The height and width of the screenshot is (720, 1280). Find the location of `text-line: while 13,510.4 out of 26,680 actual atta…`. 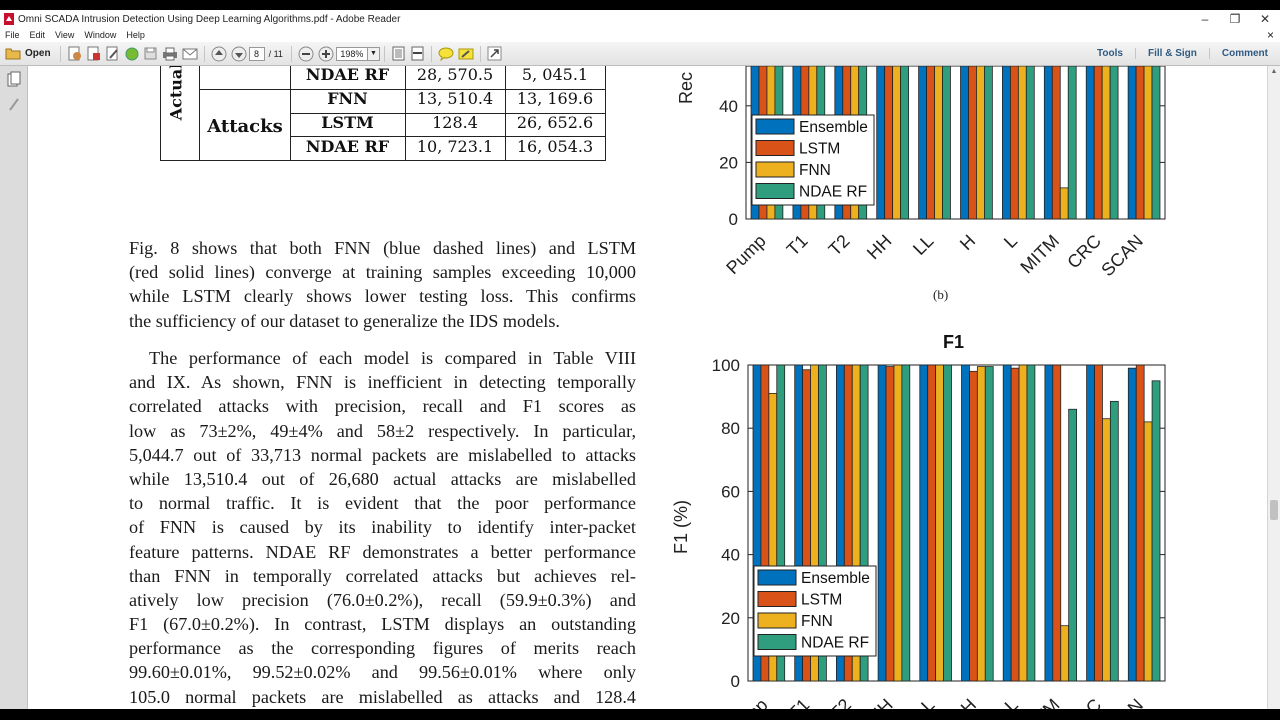

text-line: while 13,510.4 out of 26,680 actual atta… is located at coordinates (382, 478).